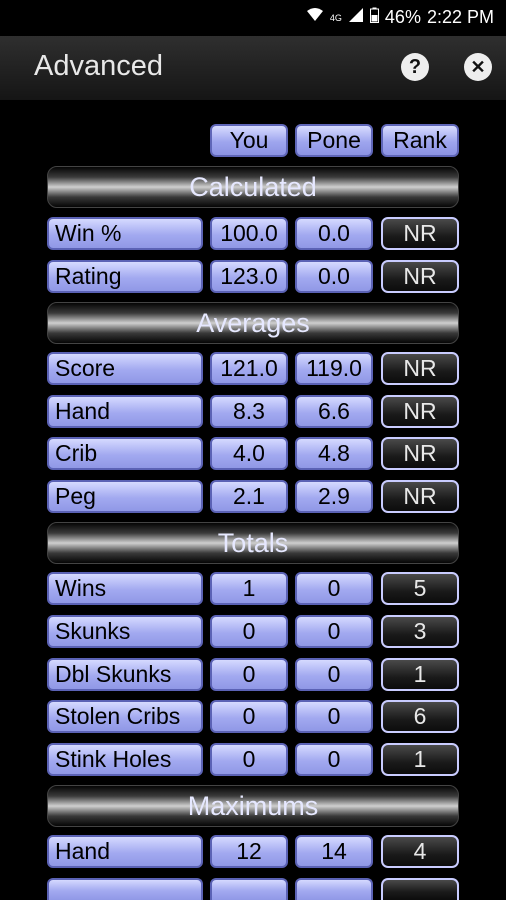  What do you see at coordinates (249, 368) in the screenshot?
I see `score-you: 121.0` at bounding box center [249, 368].